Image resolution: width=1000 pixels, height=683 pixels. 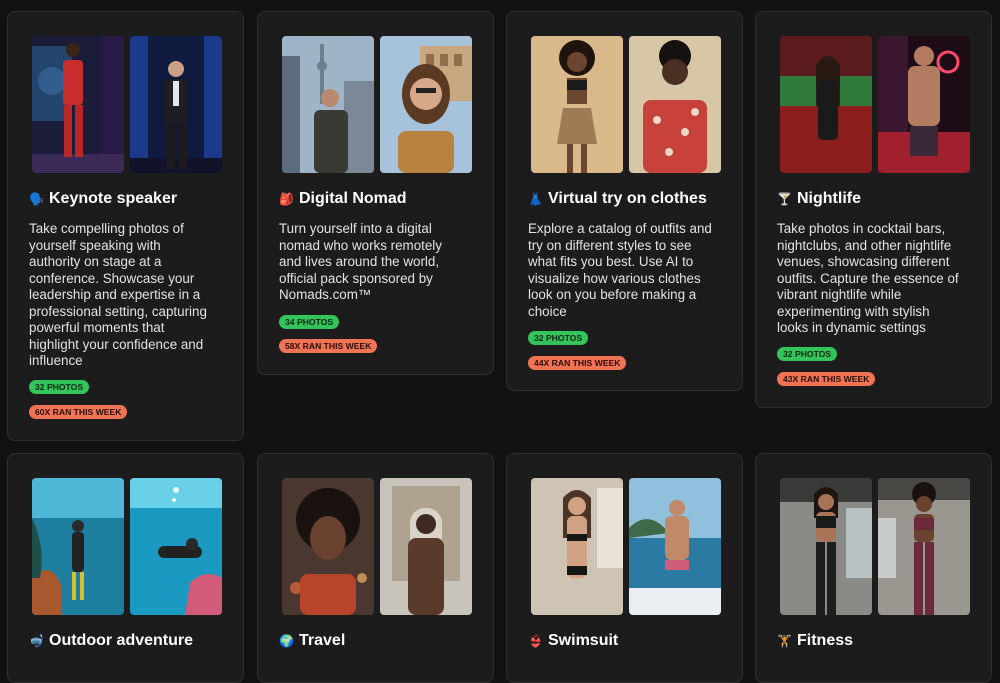 I want to click on pack-card-travel: 🌍 Travel, so click(x=375, y=568).